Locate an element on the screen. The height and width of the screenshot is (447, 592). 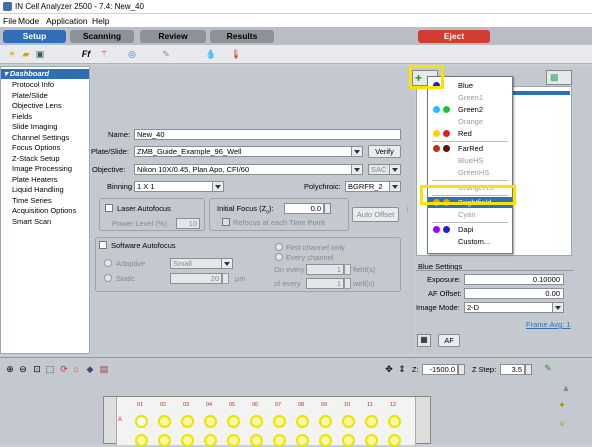
sidebar-item-plate-slide: Plate/Slide is located at coordinates (30, 95).